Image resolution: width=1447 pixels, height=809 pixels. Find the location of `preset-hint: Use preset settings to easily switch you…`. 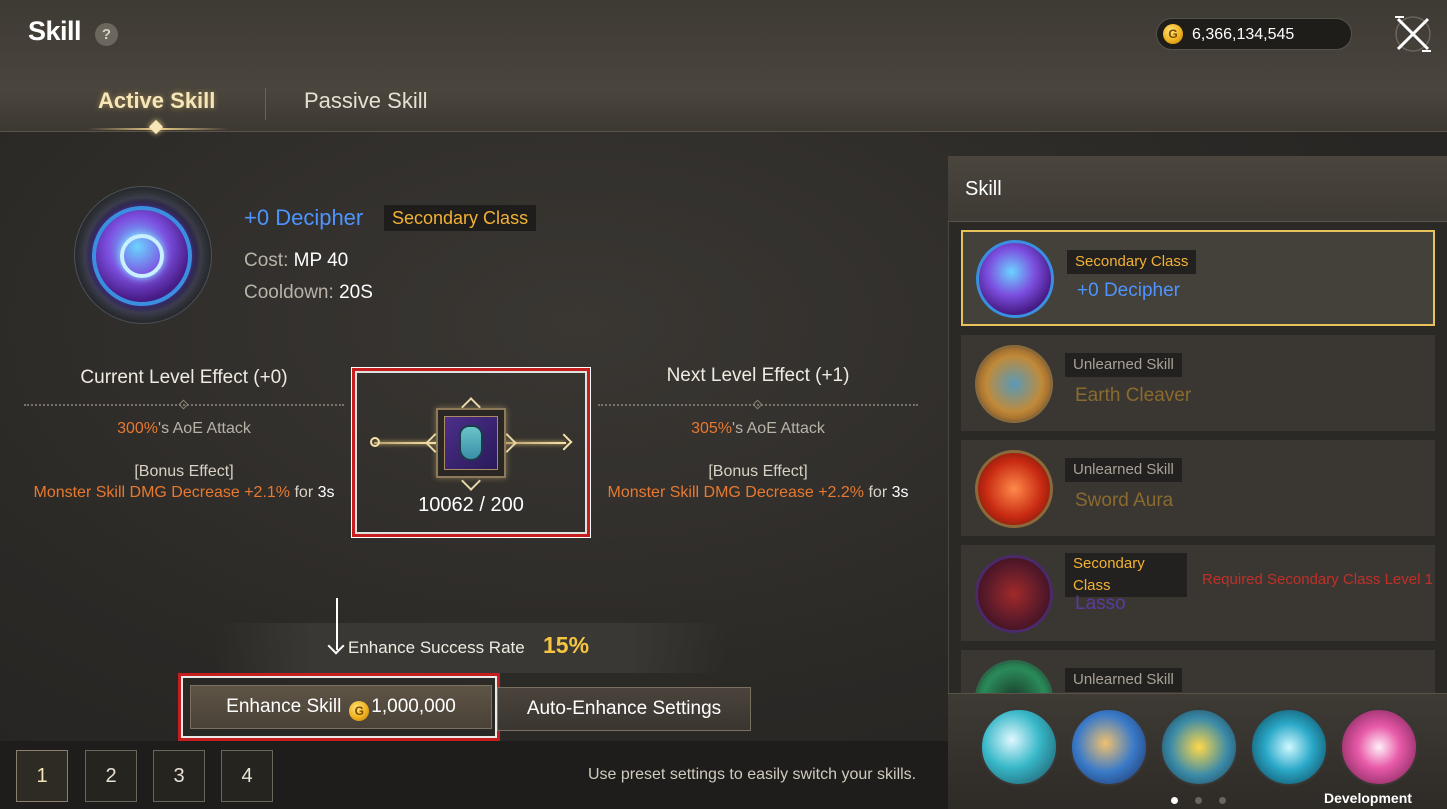

preset-hint: Use preset settings to easily switch you… is located at coordinates (752, 774).